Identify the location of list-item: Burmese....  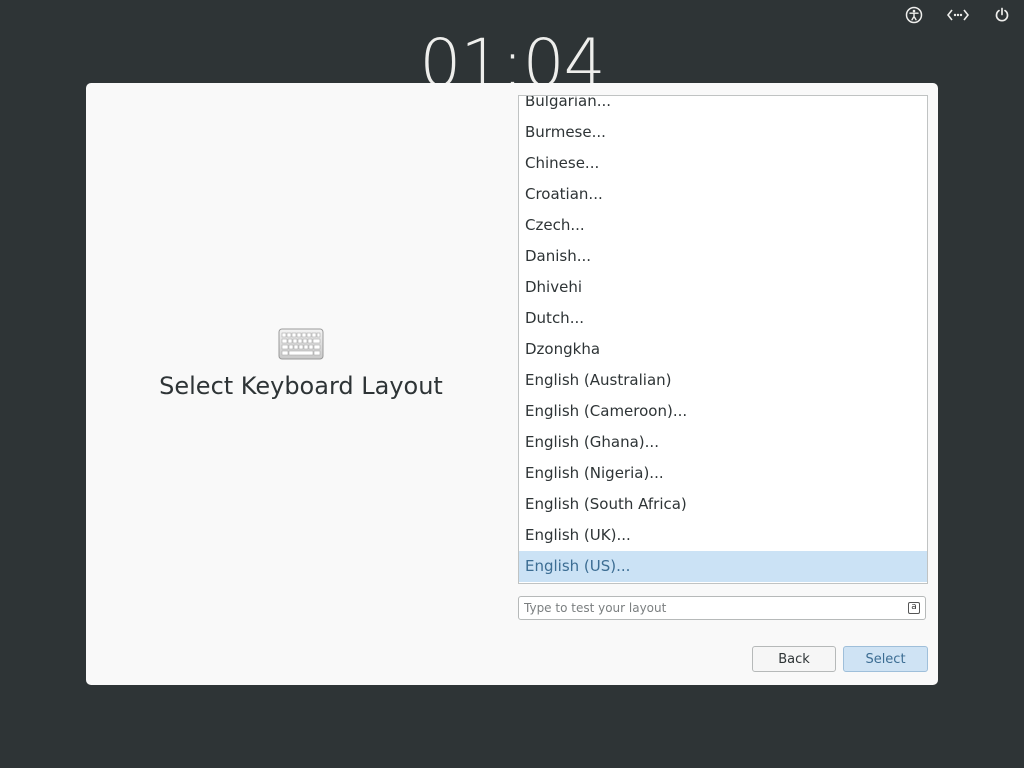
(723, 132).